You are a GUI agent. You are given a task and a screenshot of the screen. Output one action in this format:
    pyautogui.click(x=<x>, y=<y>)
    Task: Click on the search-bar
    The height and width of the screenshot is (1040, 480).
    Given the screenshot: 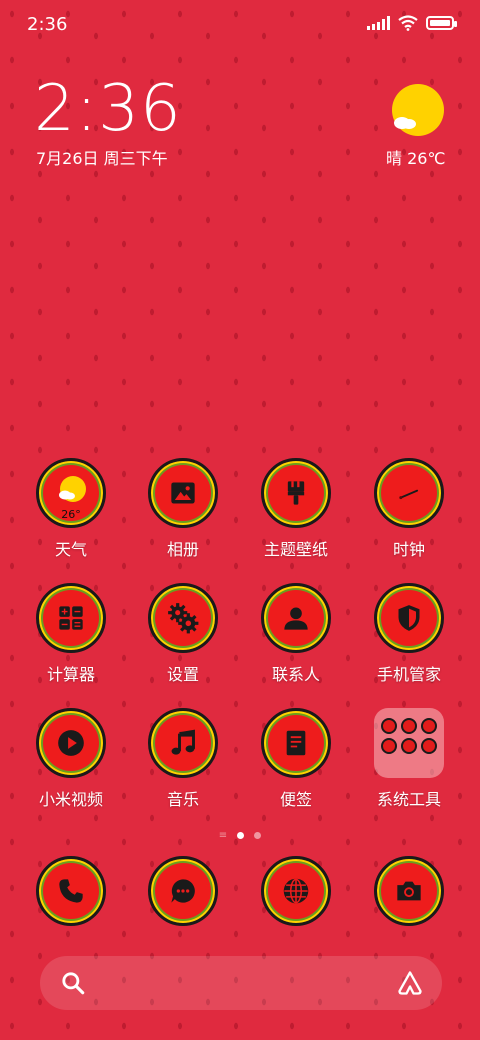 What is the action you would take?
    pyautogui.click(x=241, y=983)
    